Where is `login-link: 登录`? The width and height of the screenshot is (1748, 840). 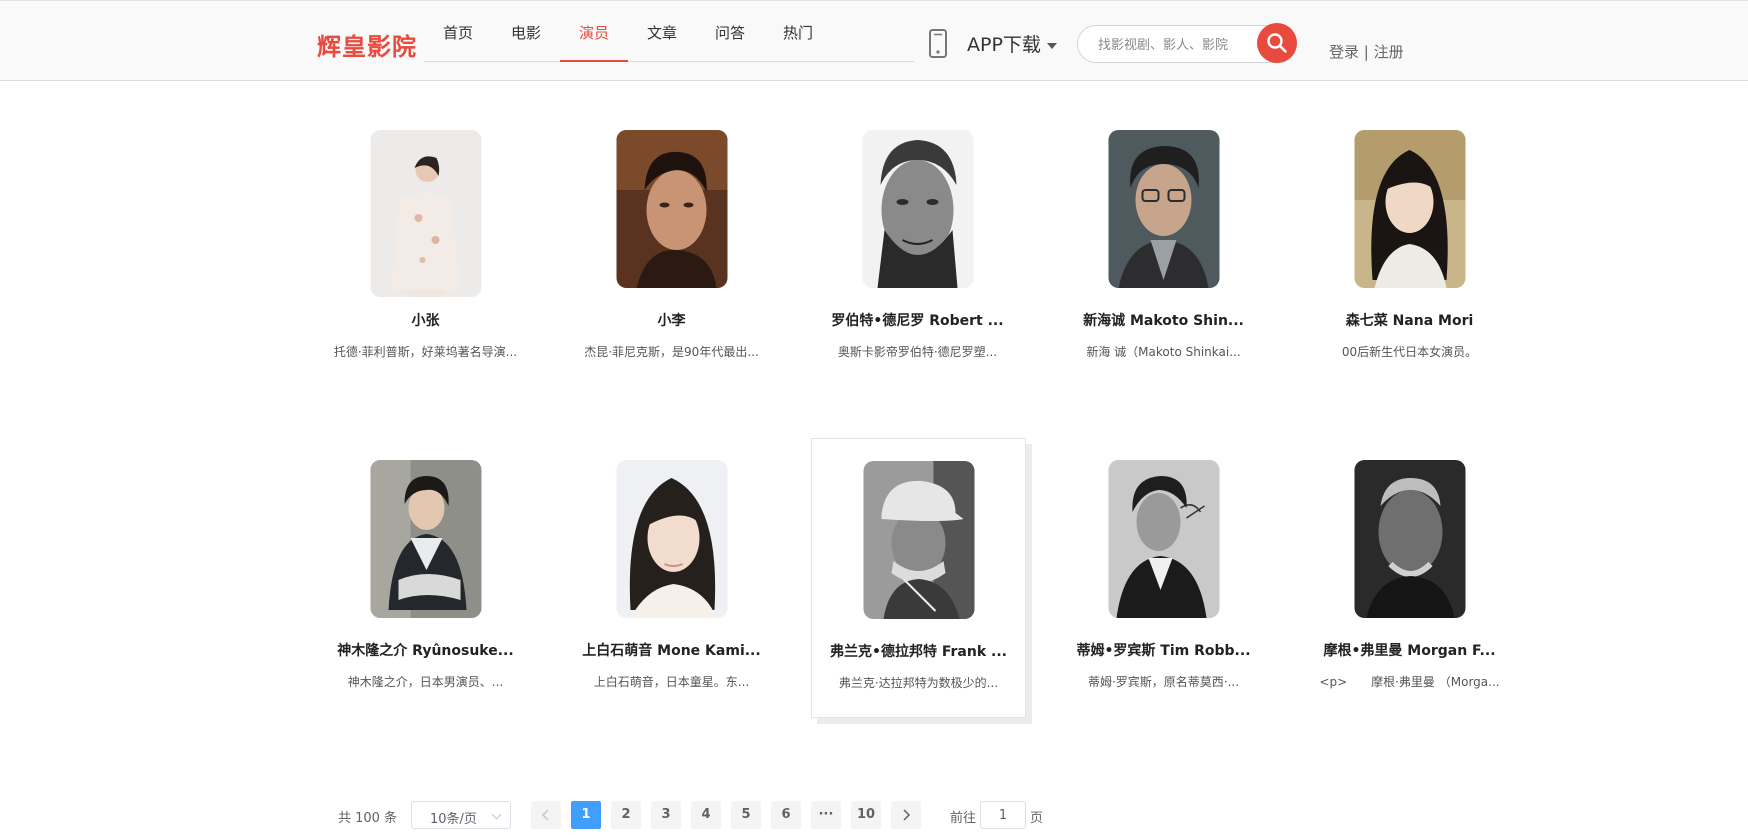 login-link: 登录 is located at coordinates (1344, 52).